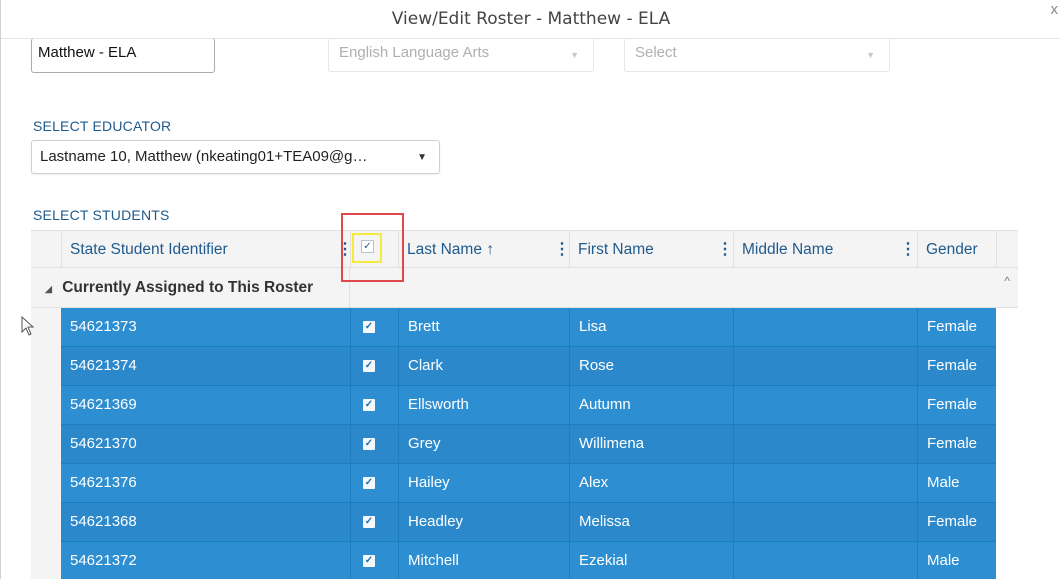  What do you see at coordinates (103, 326) in the screenshot?
I see `cell-ssid: 54621373` at bounding box center [103, 326].